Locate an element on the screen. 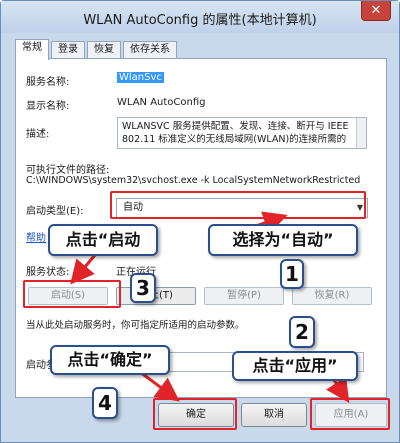 This screenshot has height=443, width=400. close-icon: ✕ is located at coordinates (376, 11).